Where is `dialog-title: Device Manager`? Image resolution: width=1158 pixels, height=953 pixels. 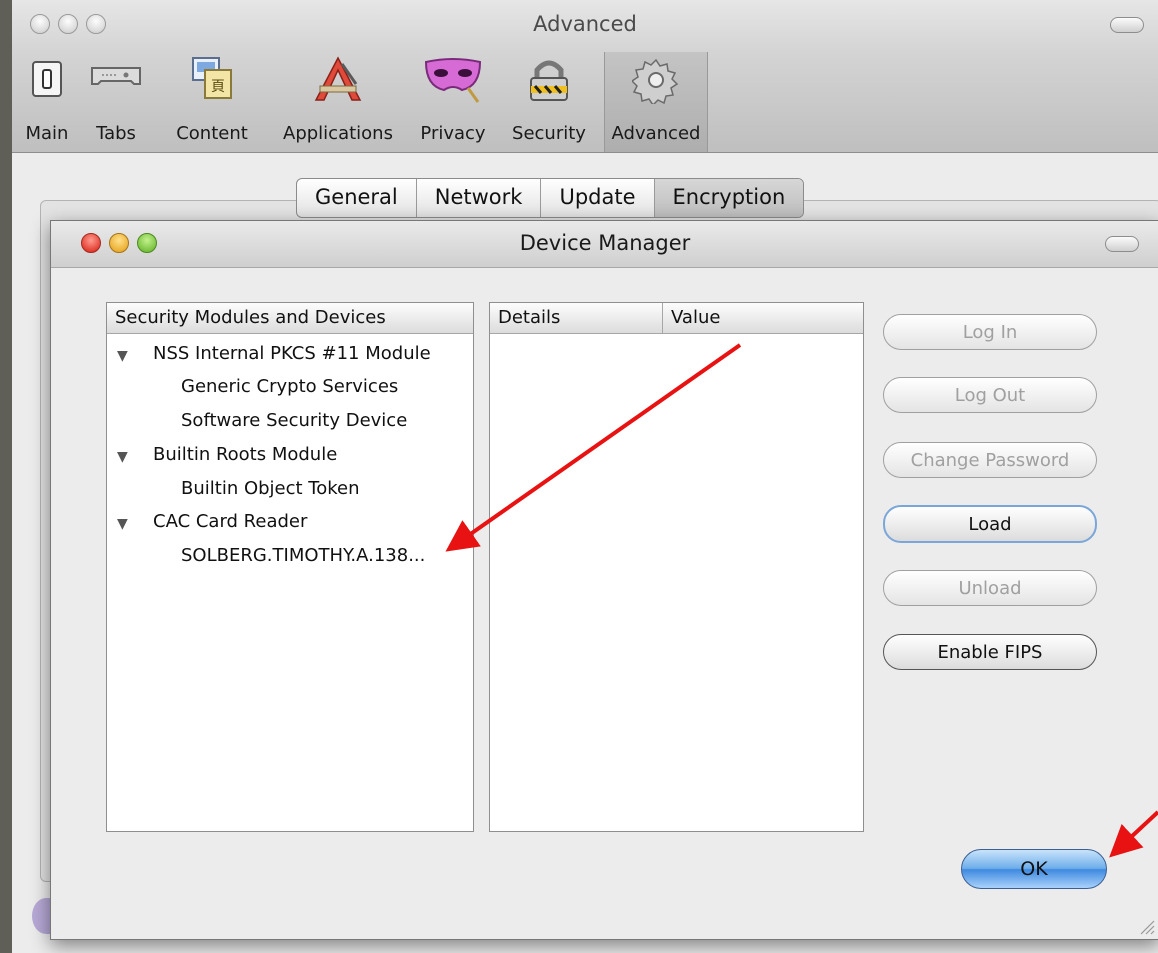
dialog-title: Device Manager is located at coordinates (605, 243).